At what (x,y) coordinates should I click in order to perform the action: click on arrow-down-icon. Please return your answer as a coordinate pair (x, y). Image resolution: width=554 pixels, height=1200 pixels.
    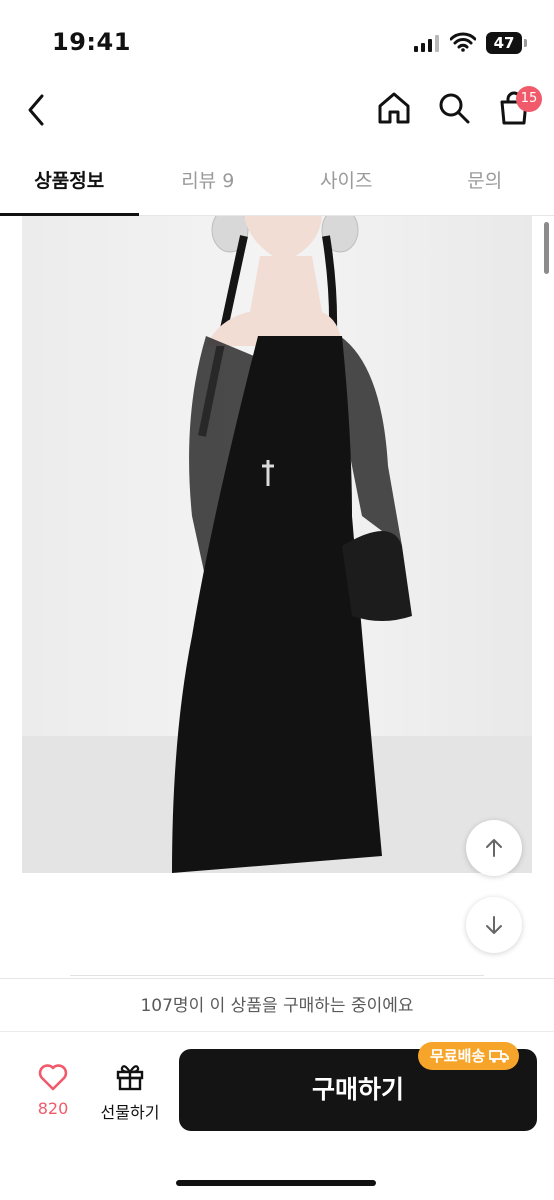
    Looking at the image, I should click on (494, 925).